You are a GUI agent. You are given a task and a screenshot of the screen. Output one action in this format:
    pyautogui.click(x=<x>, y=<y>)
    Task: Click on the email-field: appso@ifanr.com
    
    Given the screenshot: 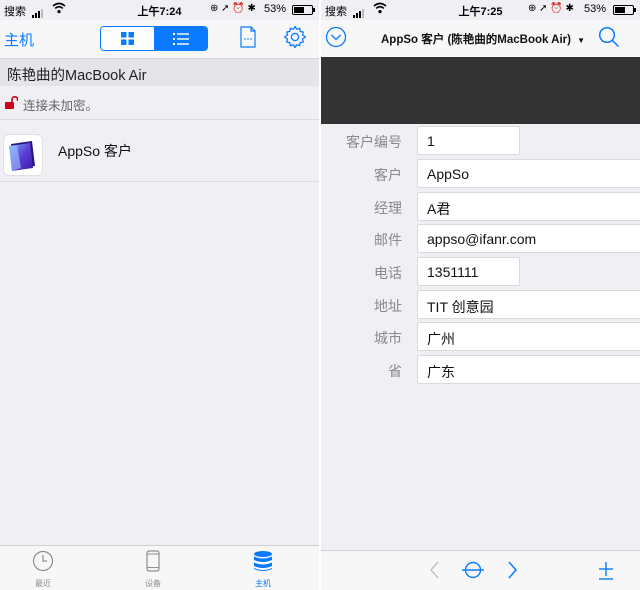 What is the action you would take?
    pyautogui.click(x=528, y=238)
    